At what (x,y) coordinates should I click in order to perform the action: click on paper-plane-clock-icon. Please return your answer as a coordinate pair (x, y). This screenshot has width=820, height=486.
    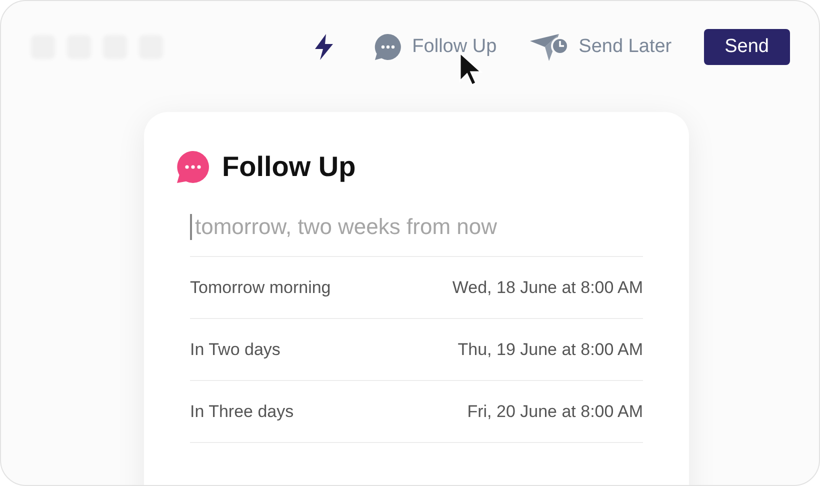
    Looking at the image, I should click on (548, 47).